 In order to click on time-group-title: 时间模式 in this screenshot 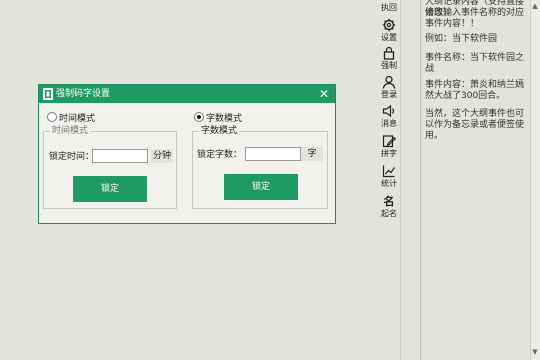, I will do `click(70, 131)`.